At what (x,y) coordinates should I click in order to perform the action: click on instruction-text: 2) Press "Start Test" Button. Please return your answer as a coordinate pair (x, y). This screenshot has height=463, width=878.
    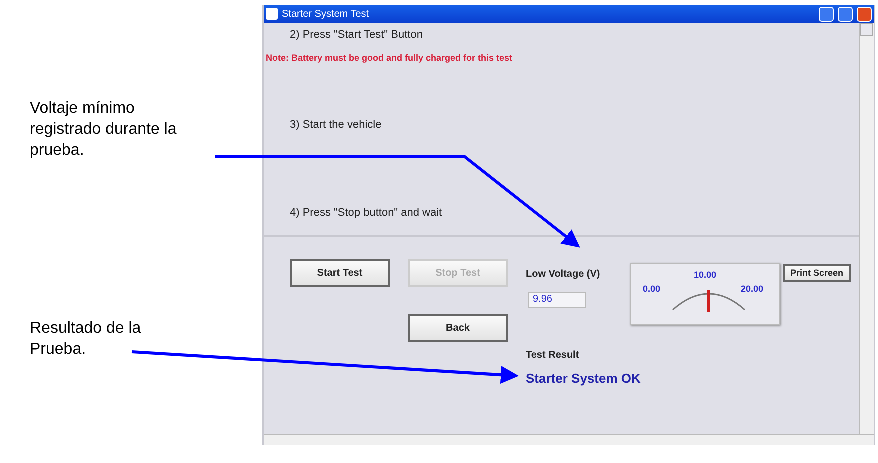
    Looking at the image, I should click on (357, 35).